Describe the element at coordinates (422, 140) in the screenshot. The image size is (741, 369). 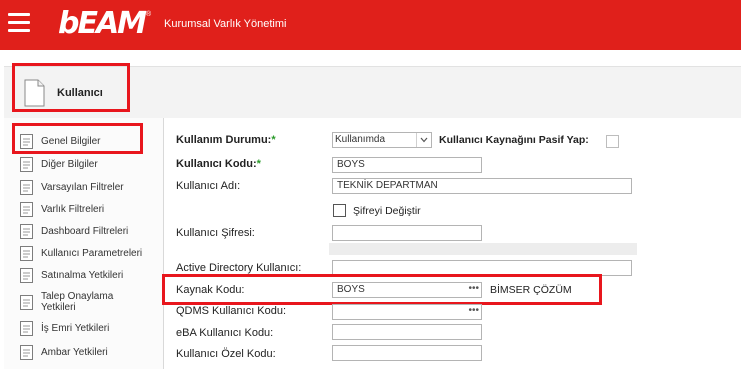
I see `chevron-down-icon` at that location.